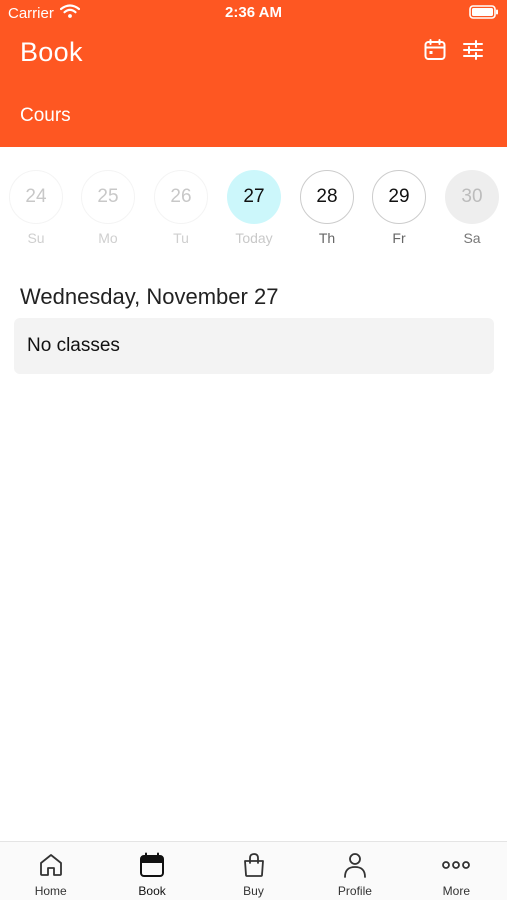 The width and height of the screenshot is (507, 900). I want to click on tab-buy: Buy, so click(253, 871).